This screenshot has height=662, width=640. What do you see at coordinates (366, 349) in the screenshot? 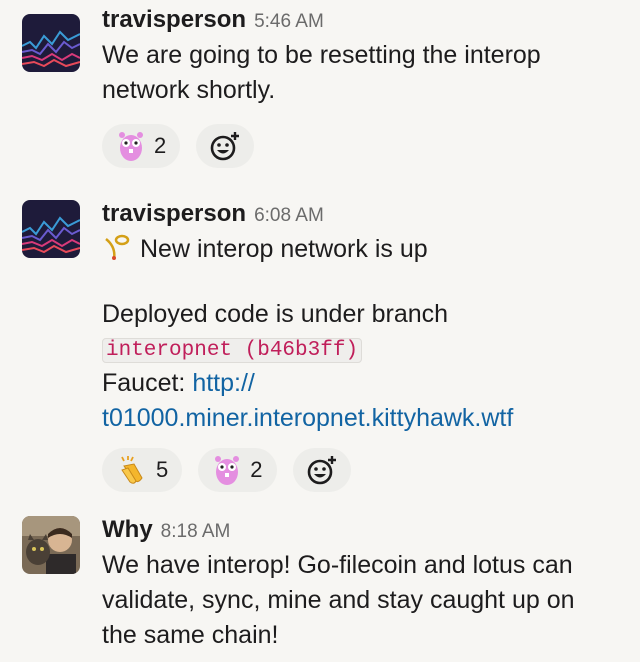
I see `code-line: interopnet (b46b3ff)` at bounding box center [366, 349].